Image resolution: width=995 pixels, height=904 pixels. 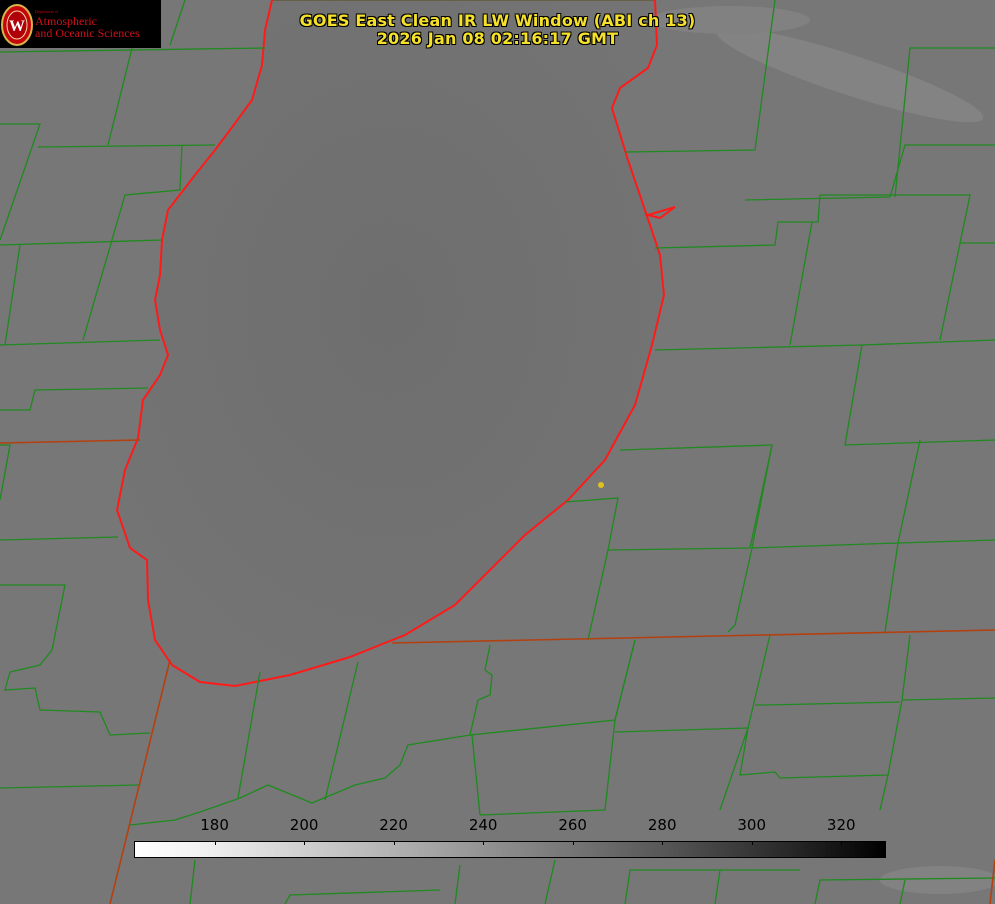 What do you see at coordinates (497, 840) in the screenshot?
I see `temperature-colorbar: 180 200 220 240 260 280 300 320` at bounding box center [497, 840].